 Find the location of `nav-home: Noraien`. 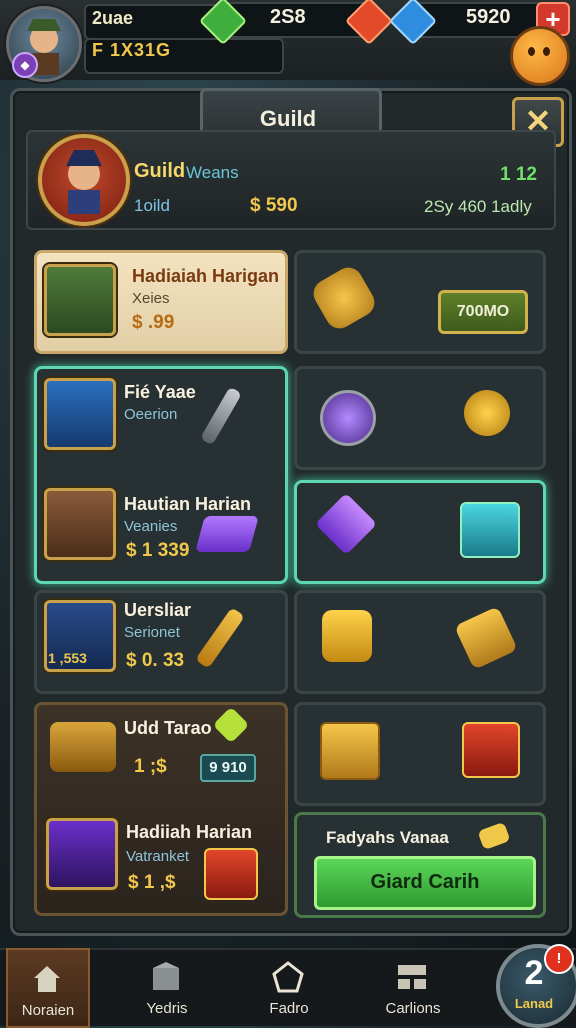

nav-home: Noraien is located at coordinates (48, 988).